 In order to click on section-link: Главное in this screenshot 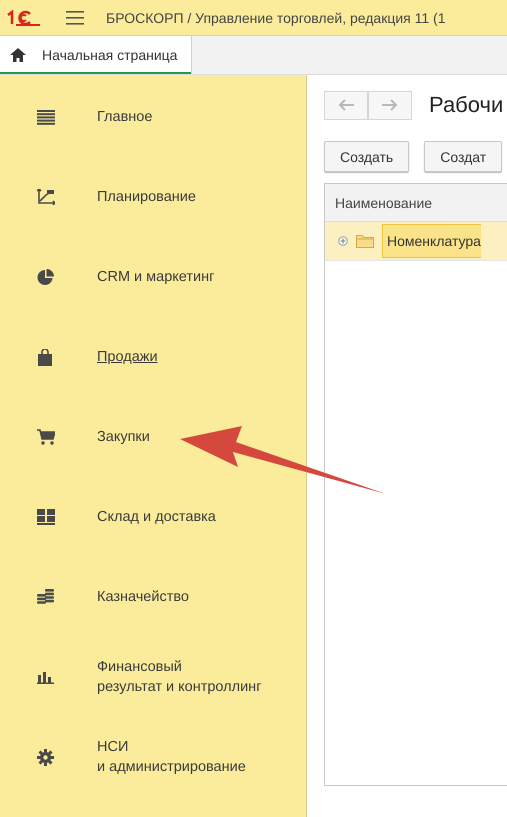, I will do `click(124, 117)`.